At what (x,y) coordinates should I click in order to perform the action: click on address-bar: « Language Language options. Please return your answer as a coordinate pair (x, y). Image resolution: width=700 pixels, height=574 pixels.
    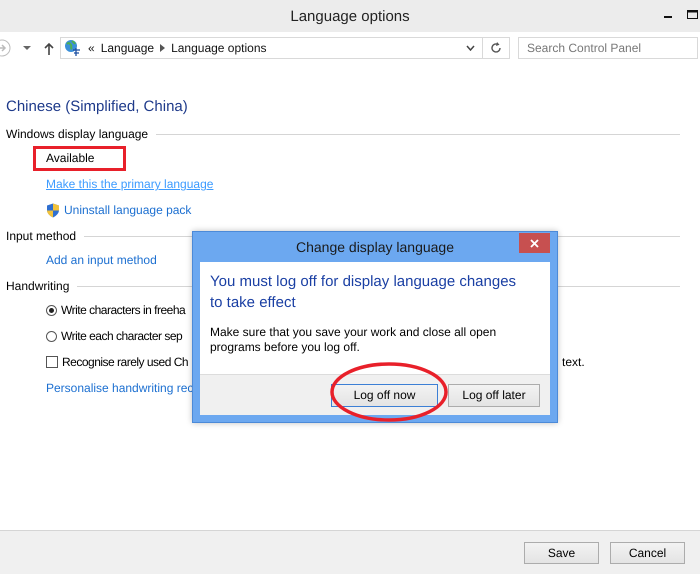
    Looking at the image, I should click on (285, 48).